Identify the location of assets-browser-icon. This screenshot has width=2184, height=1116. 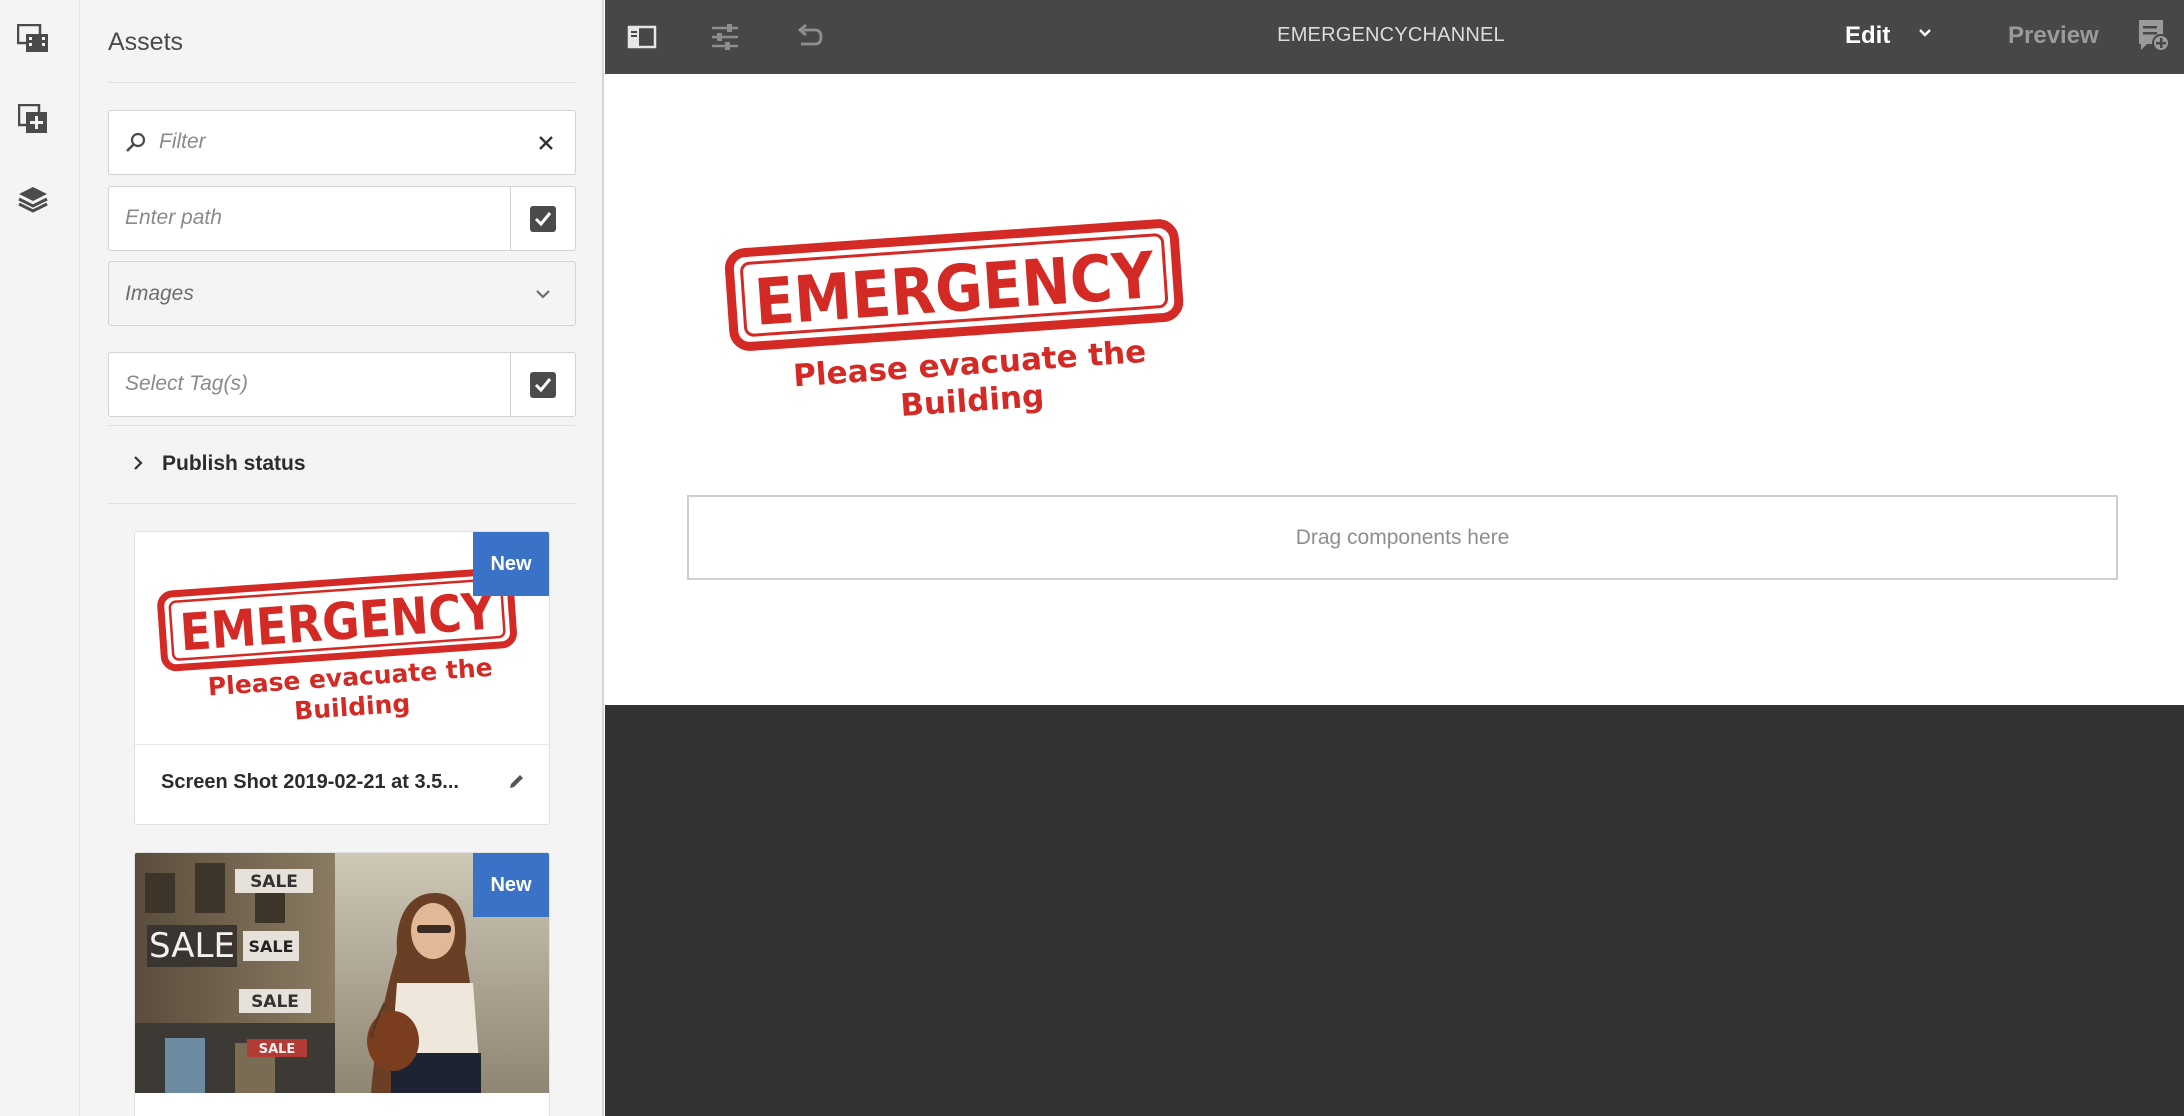
(33, 39).